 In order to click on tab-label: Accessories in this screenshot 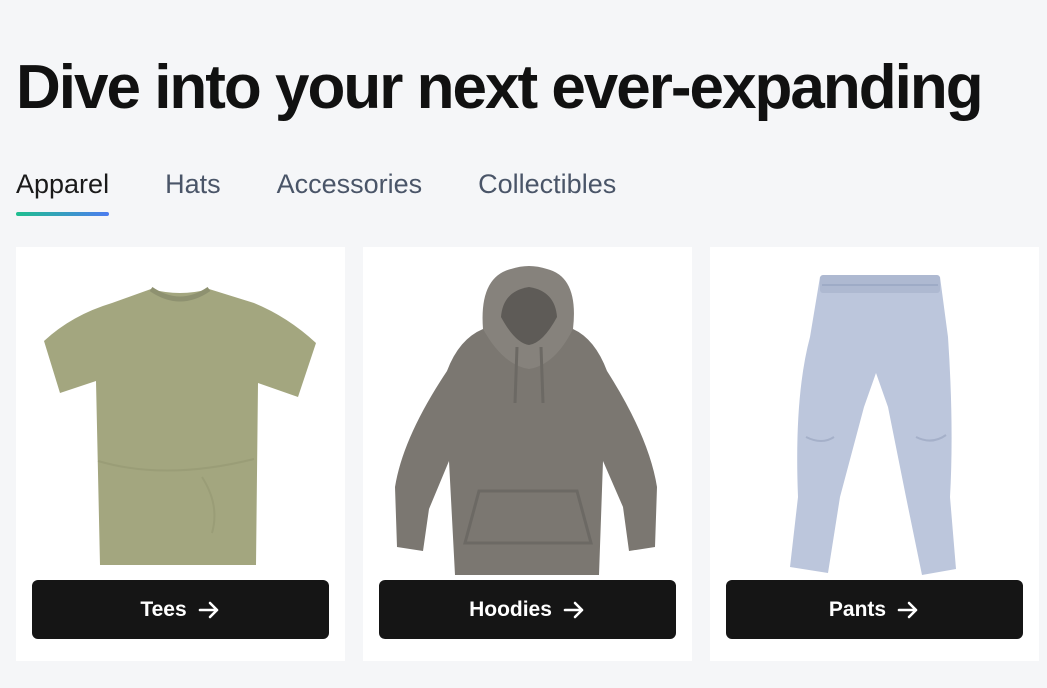, I will do `click(349, 184)`.